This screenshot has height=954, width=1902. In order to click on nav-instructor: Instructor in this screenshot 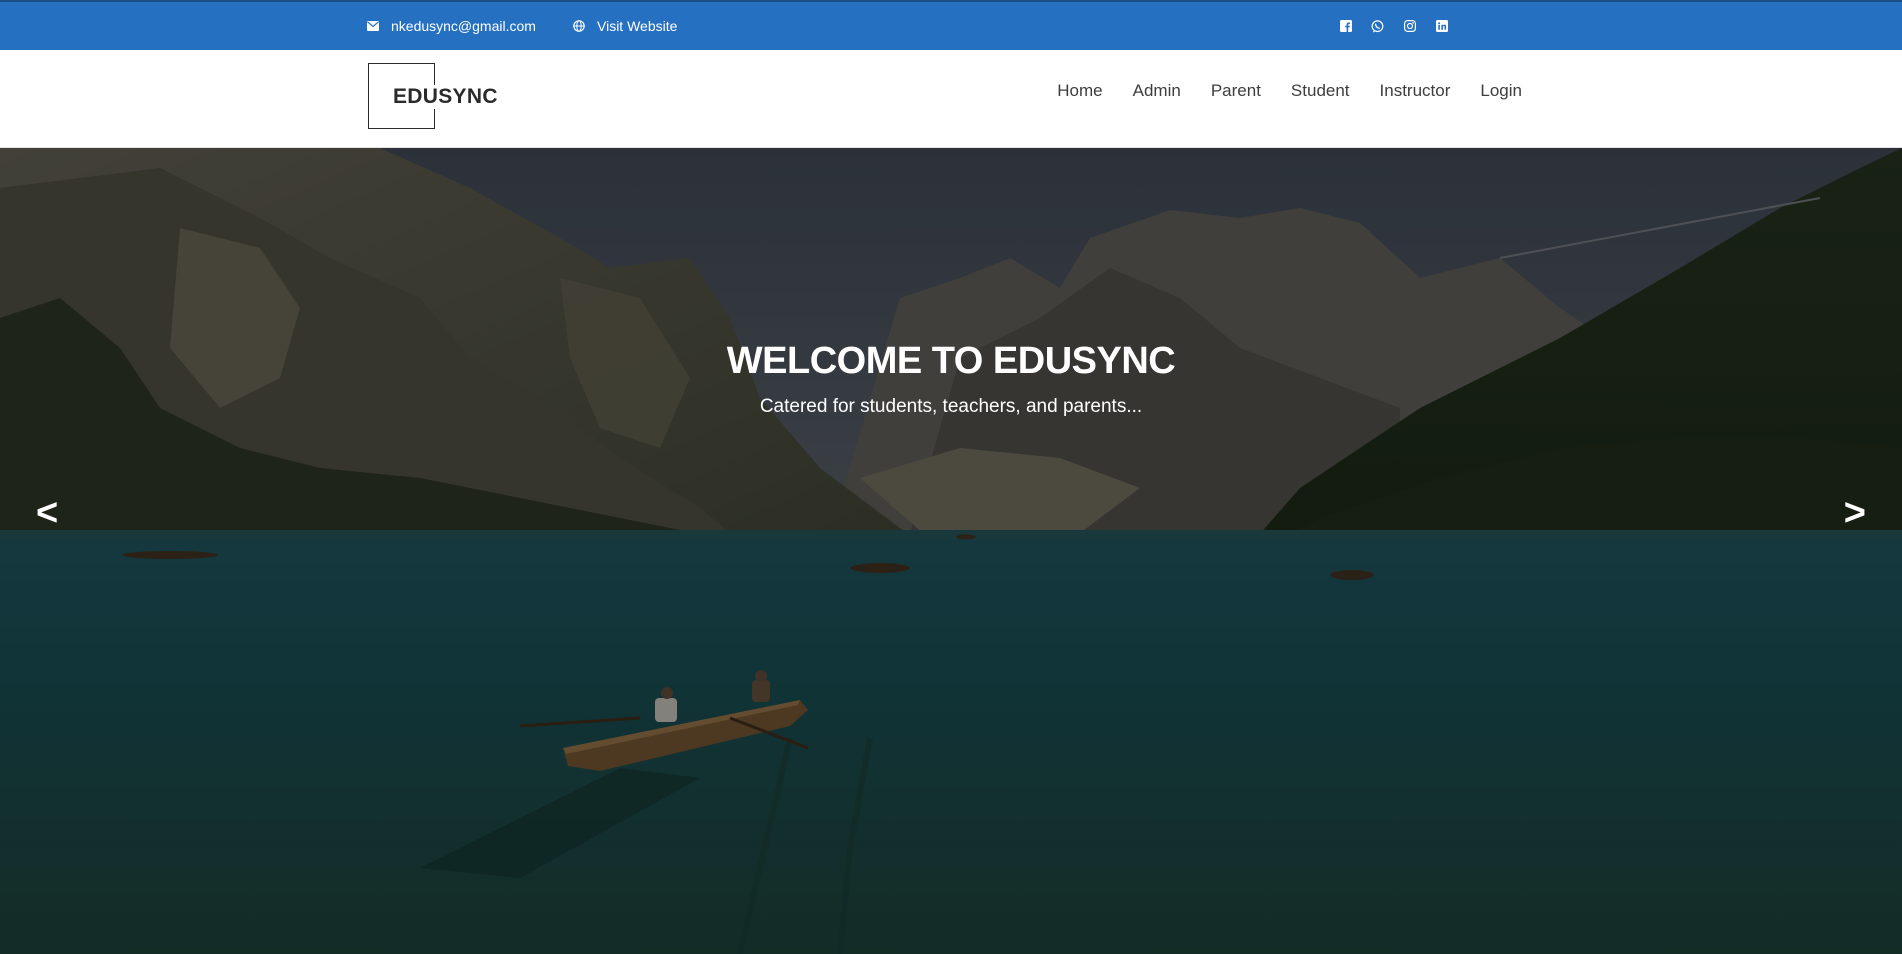, I will do `click(1415, 91)`.